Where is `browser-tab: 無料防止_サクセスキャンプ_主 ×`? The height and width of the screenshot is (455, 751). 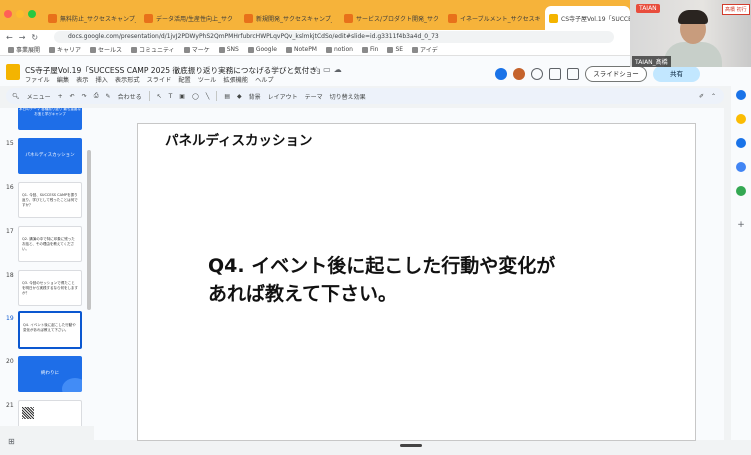 browser-tab: 無料防止_サクセスキャンプ_主 × is located at coordinates (90, 18).